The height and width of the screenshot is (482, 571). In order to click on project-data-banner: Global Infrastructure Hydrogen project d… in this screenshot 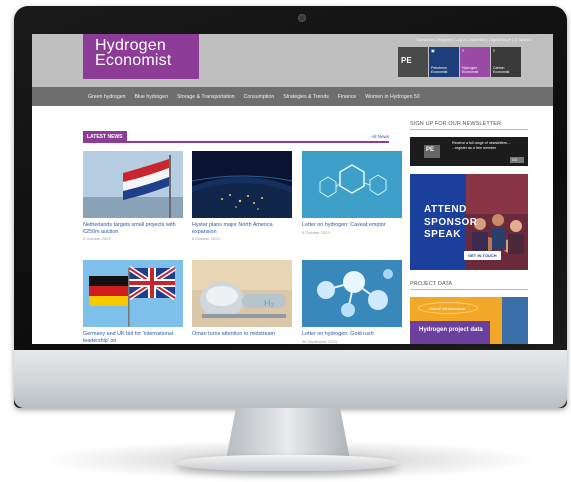, I will do `click(469, 320)`.